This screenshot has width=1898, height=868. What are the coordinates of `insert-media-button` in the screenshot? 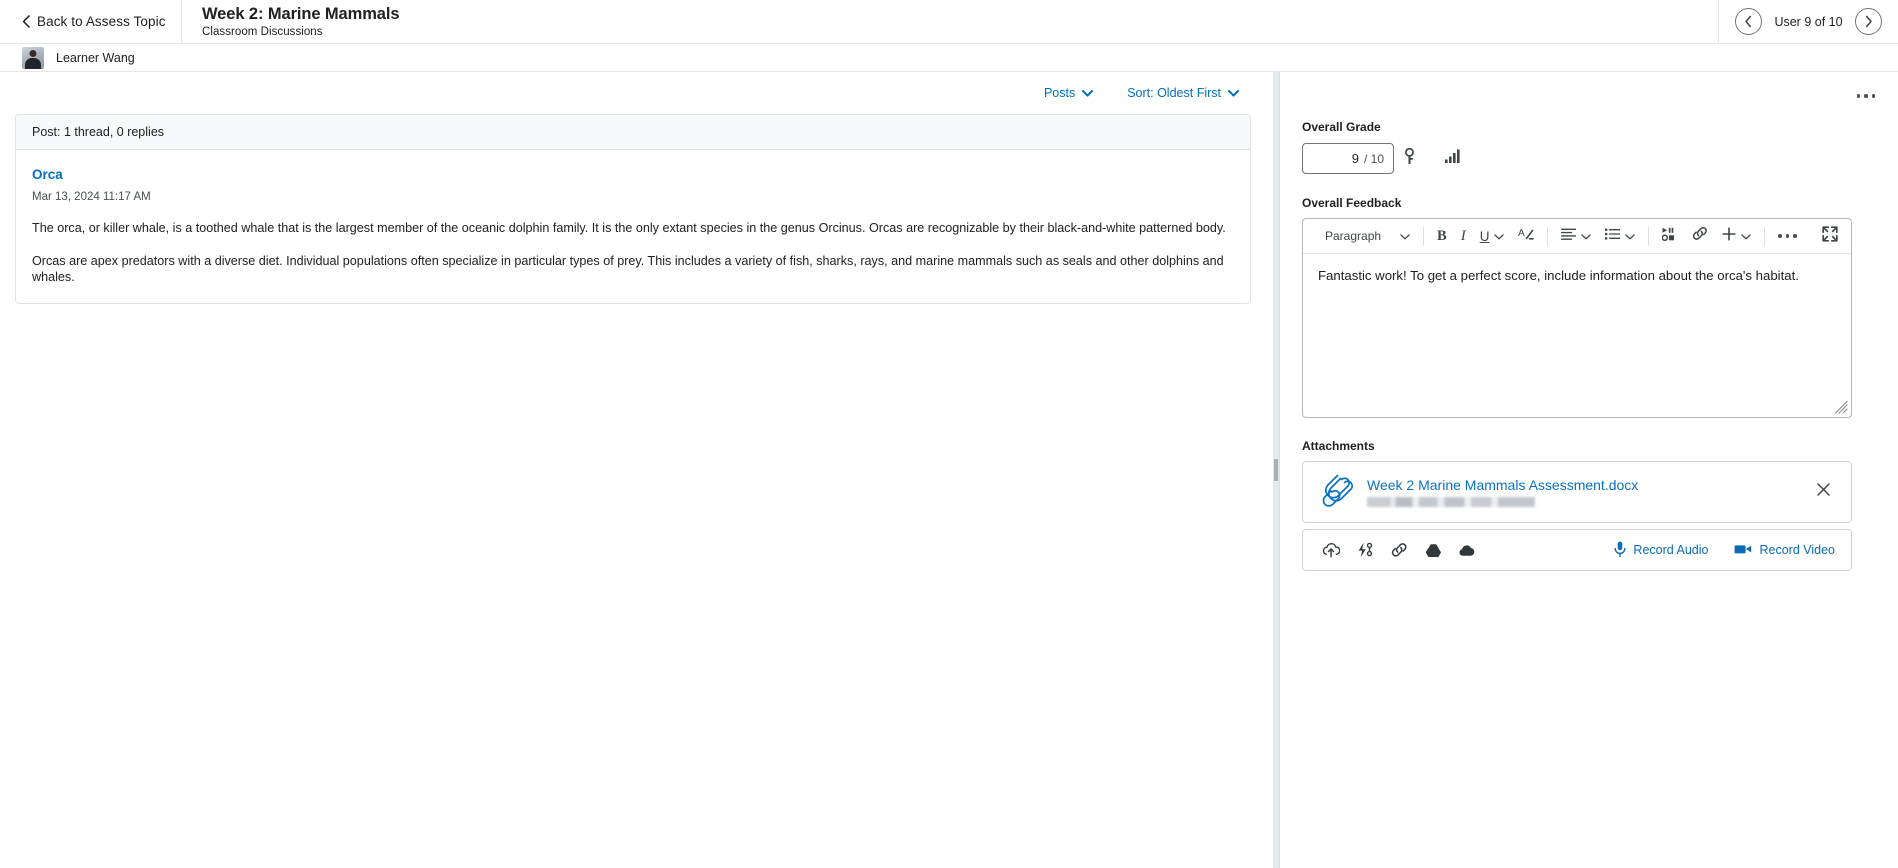 It's located at (1670, 236).